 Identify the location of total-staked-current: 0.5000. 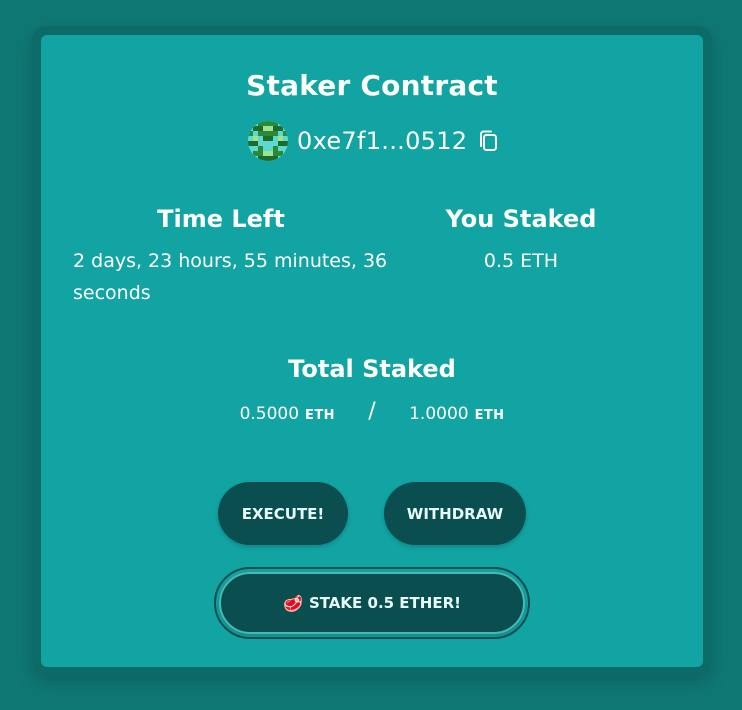
(269, 414).